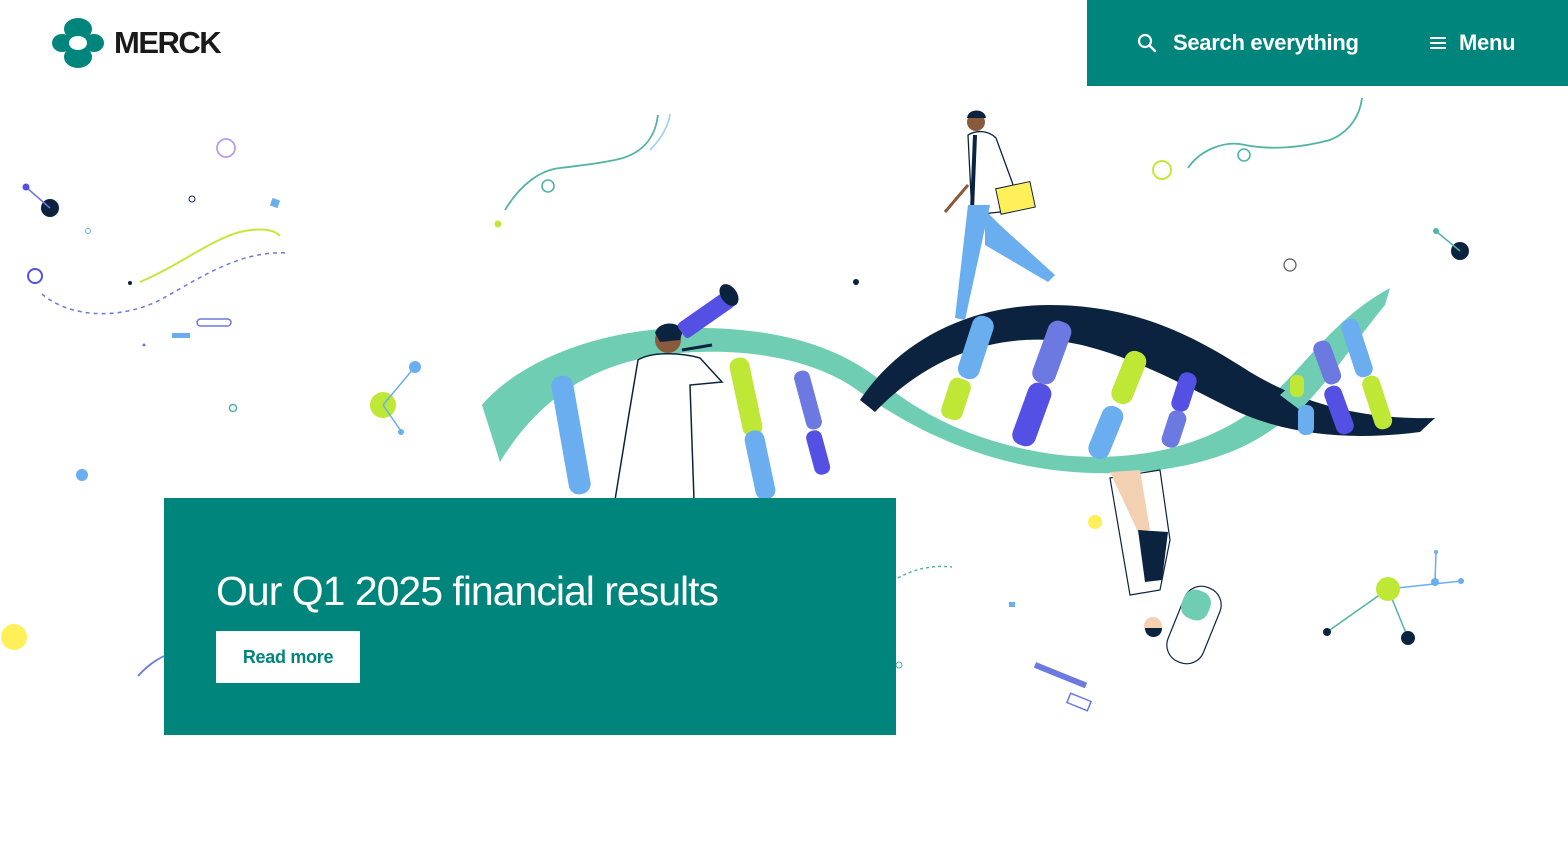 The image size is (1568, 847). I want to click on hamburger-icon, so click(1438, 43).